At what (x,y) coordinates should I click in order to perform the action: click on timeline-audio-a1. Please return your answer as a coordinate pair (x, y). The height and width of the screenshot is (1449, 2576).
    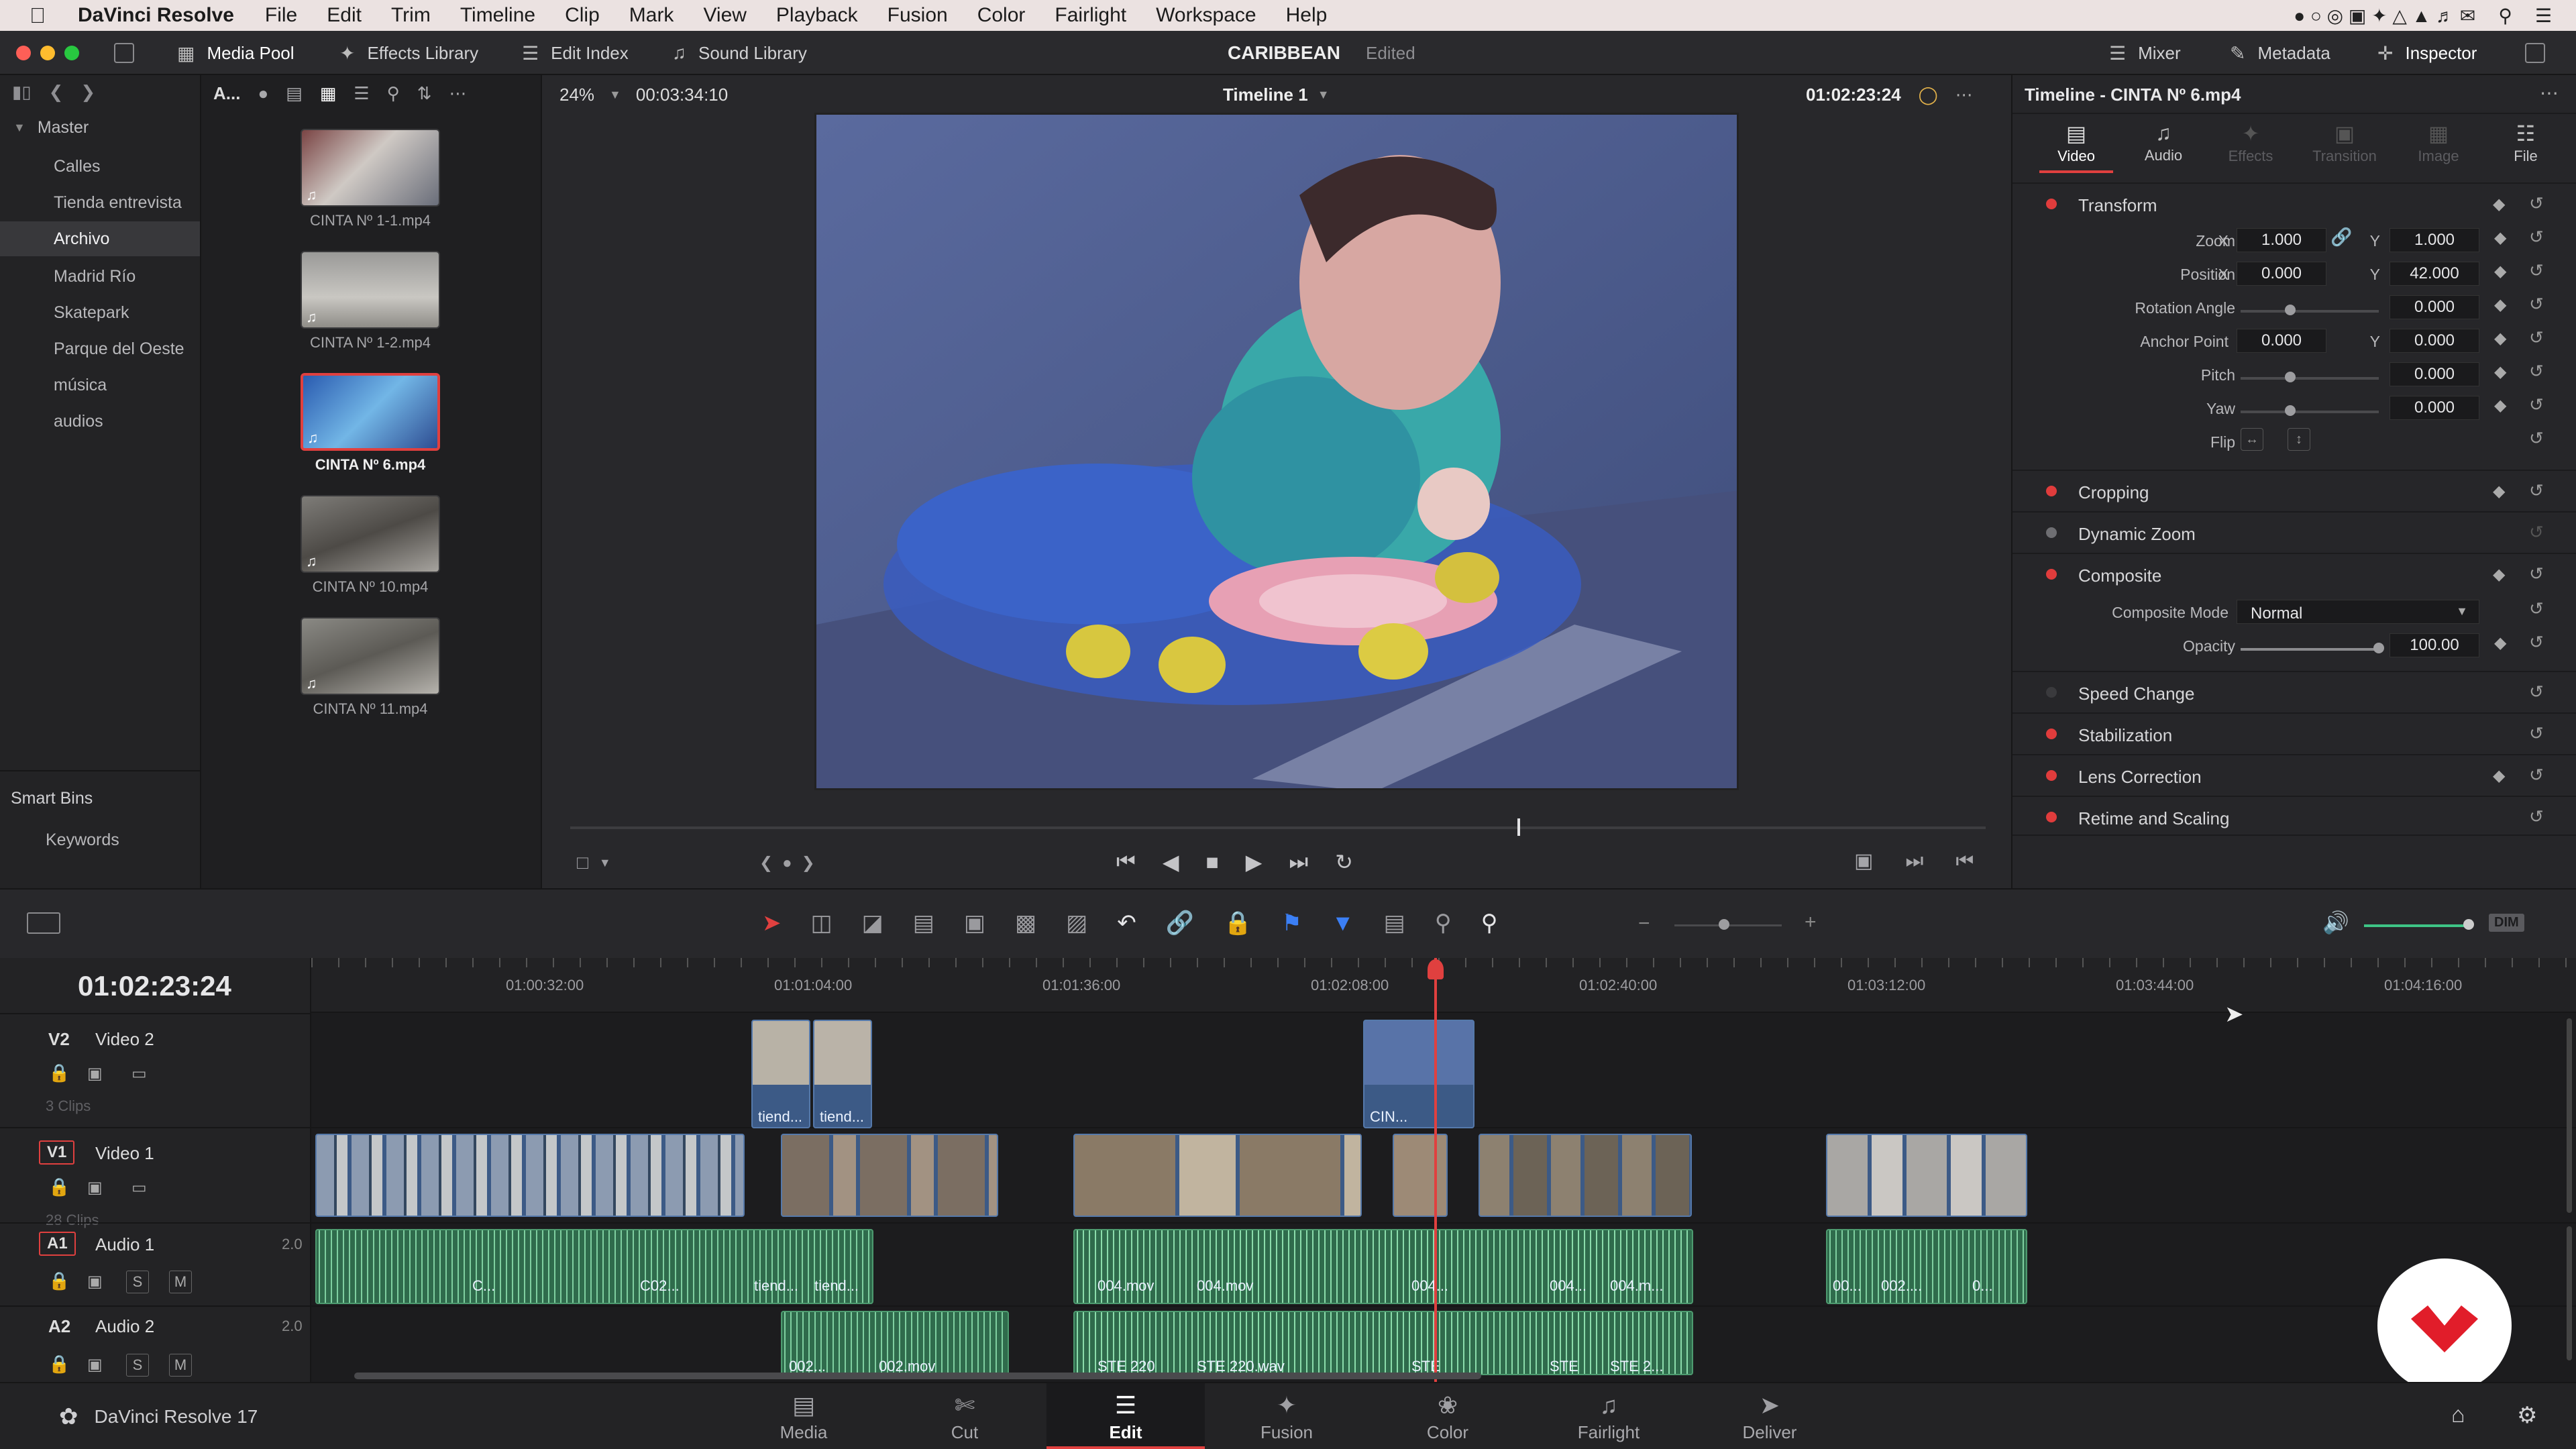
    Looking at the image, I should click on (1383, 1266).